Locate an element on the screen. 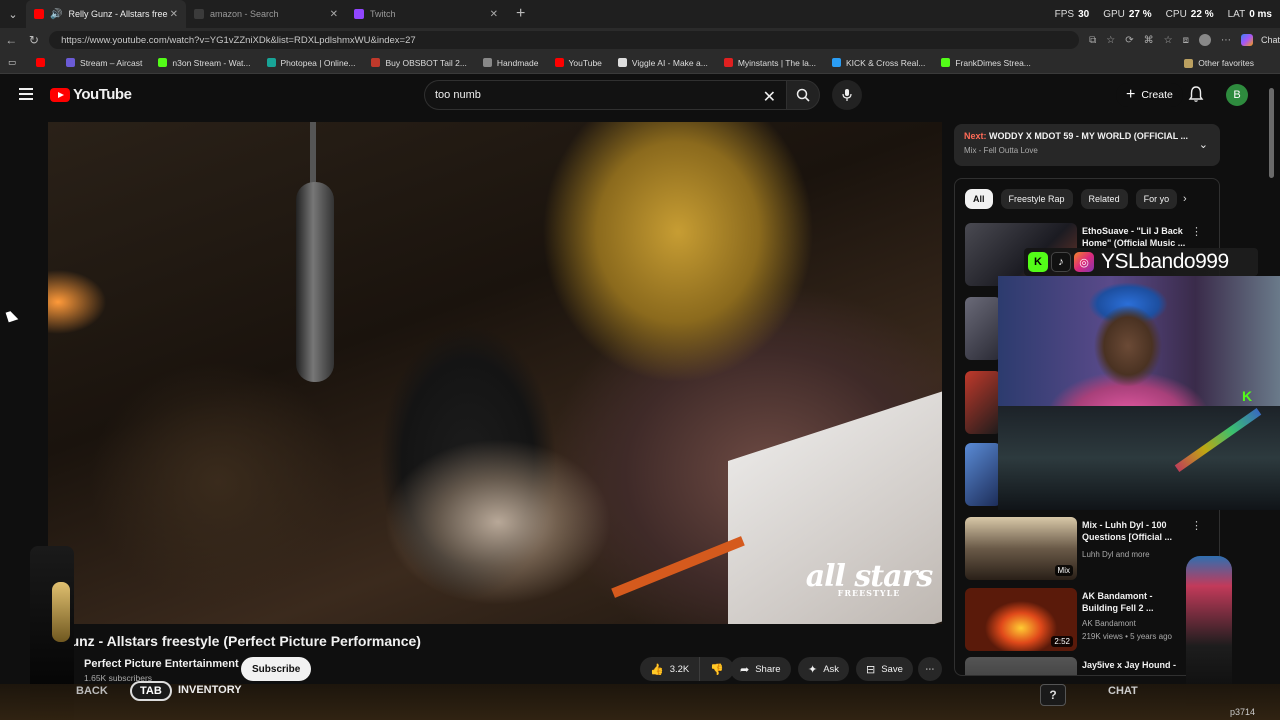  channel-name: Perfect Picture Entertainment is located at coordinates (161, 664).